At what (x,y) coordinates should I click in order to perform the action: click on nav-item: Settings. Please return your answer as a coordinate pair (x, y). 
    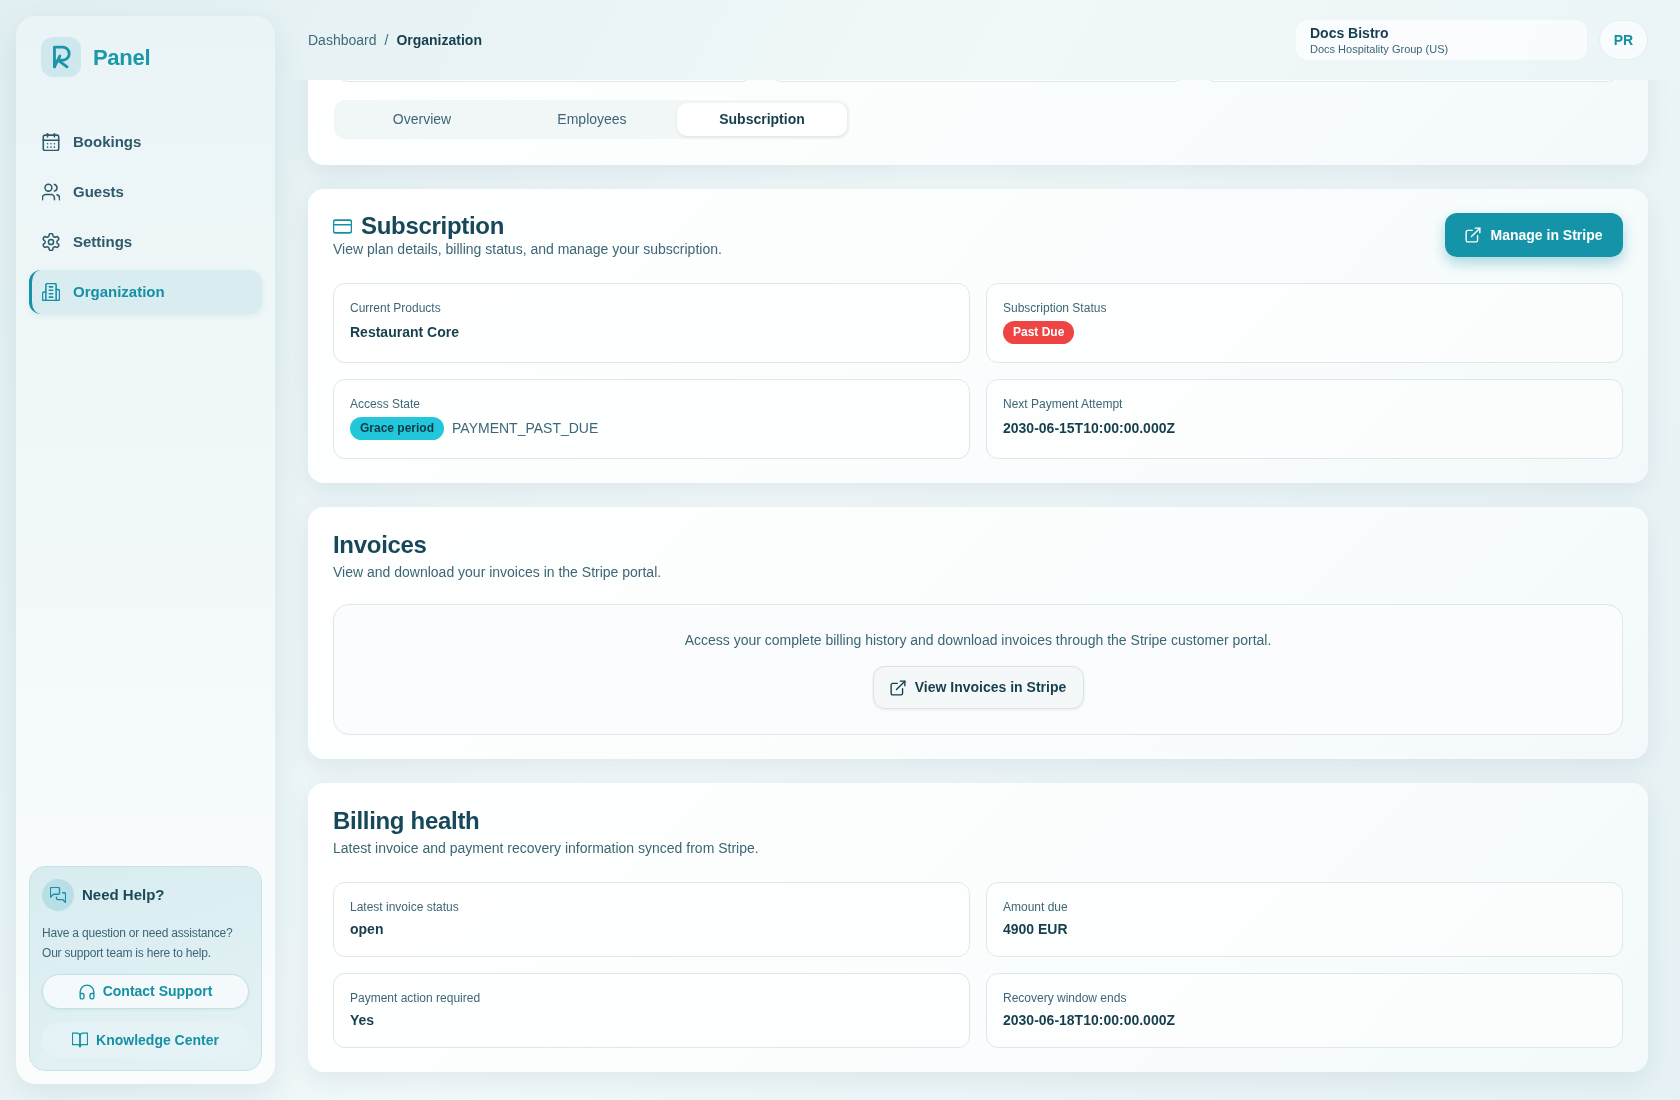
    Looking at the image, I should click on (145, 242).